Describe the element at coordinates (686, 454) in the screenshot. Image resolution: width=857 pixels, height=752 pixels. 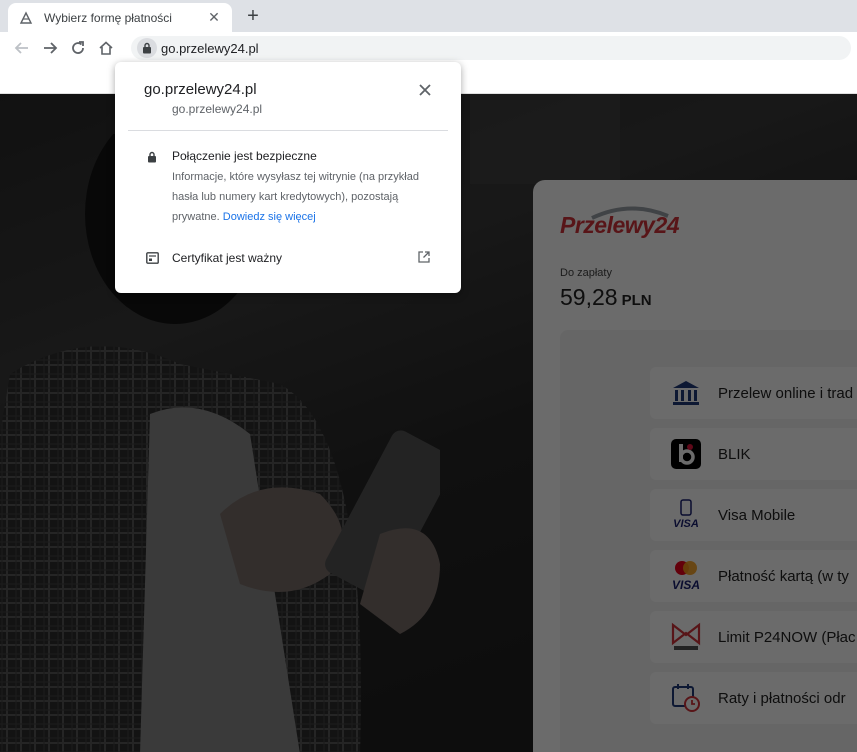
I see `blik-icon` at that location.